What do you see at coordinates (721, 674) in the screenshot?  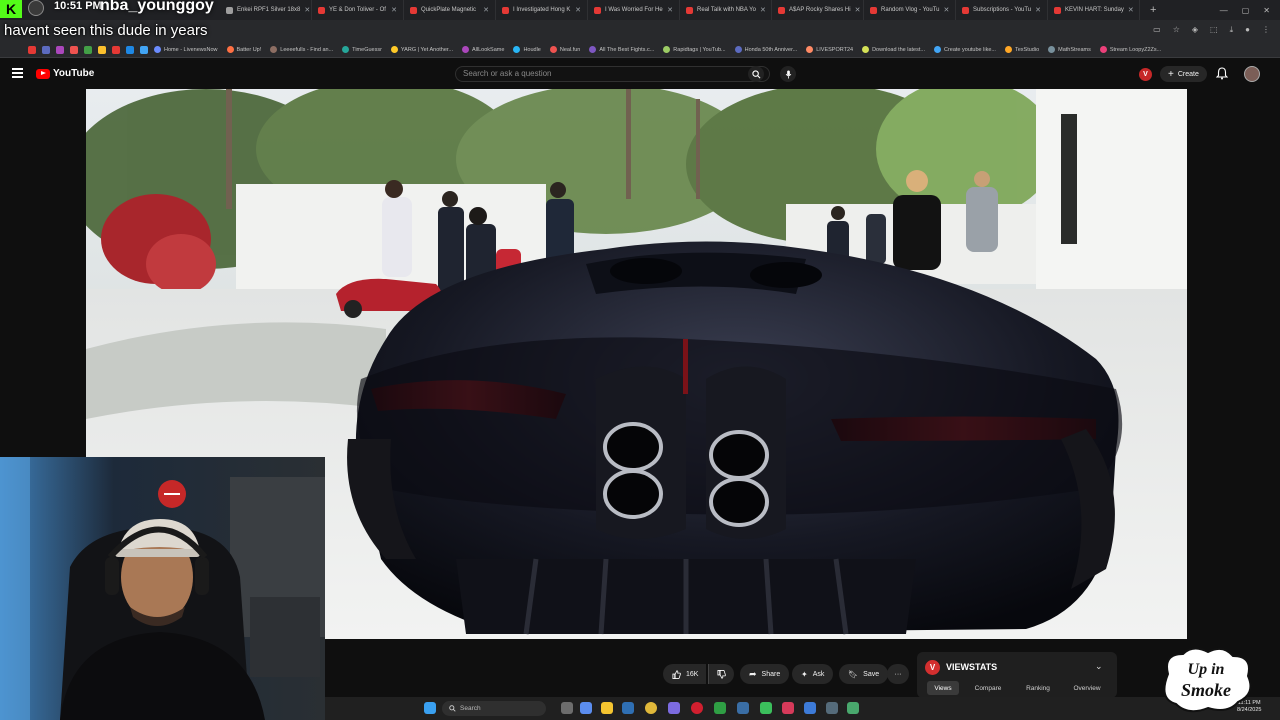 I see `dislike-button` at bounding box center [721, 674].